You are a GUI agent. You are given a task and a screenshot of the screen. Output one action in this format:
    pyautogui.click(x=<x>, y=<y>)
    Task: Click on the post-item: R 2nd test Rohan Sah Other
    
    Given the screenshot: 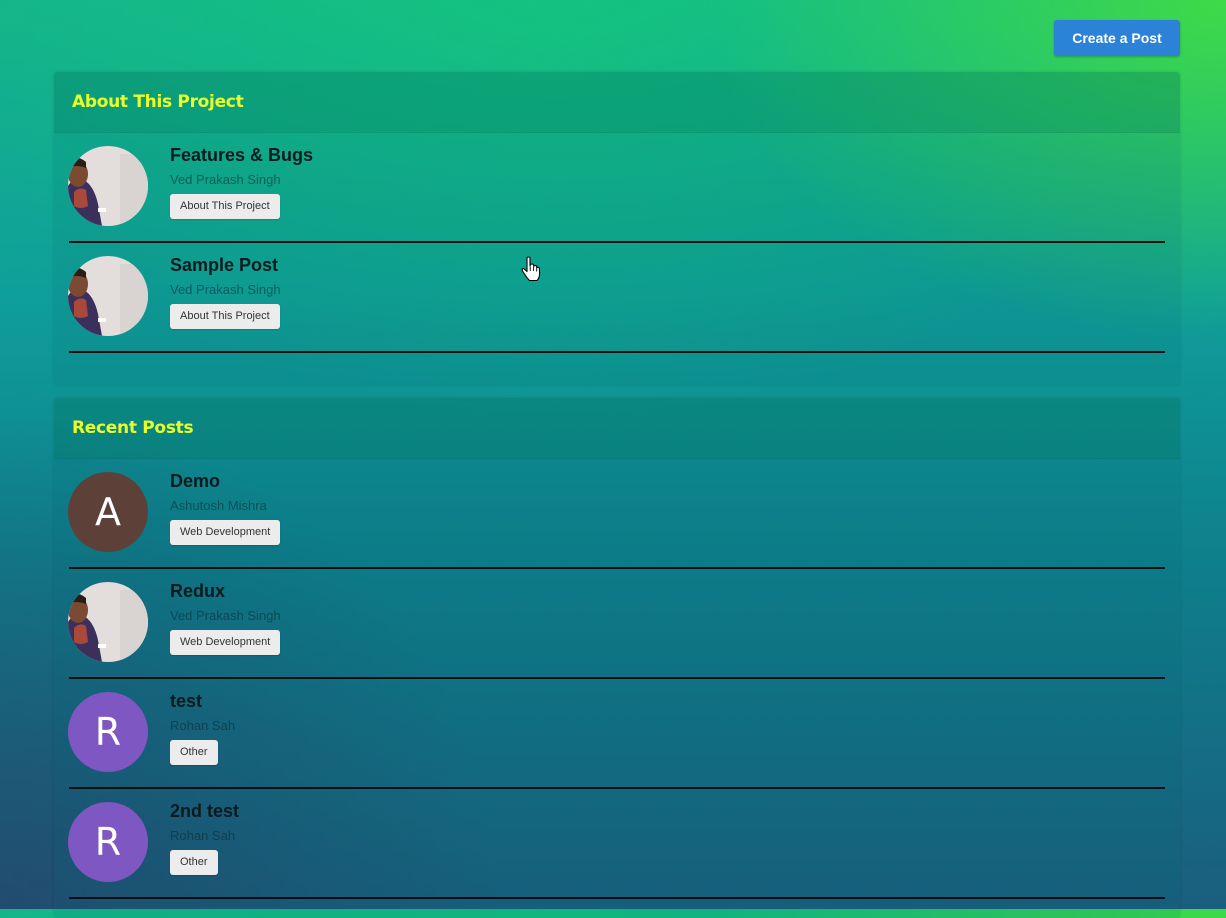 What is the action you would take?
    pyautogui.click(x=616, y=844)
    